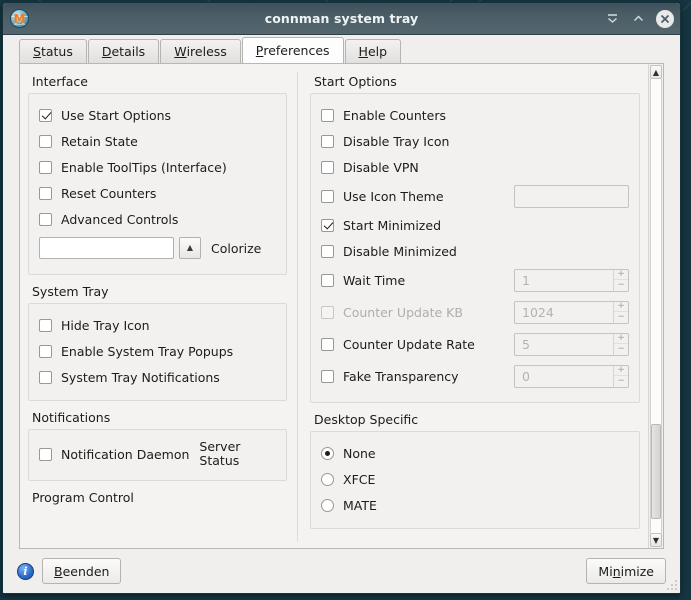 Image resolution: width=691 pixels, height=600 pixels. Describe the element at coordinates (571, 312) in the screenshot. I see `counter-update-kb-spinner: 1024 + −` at that location.